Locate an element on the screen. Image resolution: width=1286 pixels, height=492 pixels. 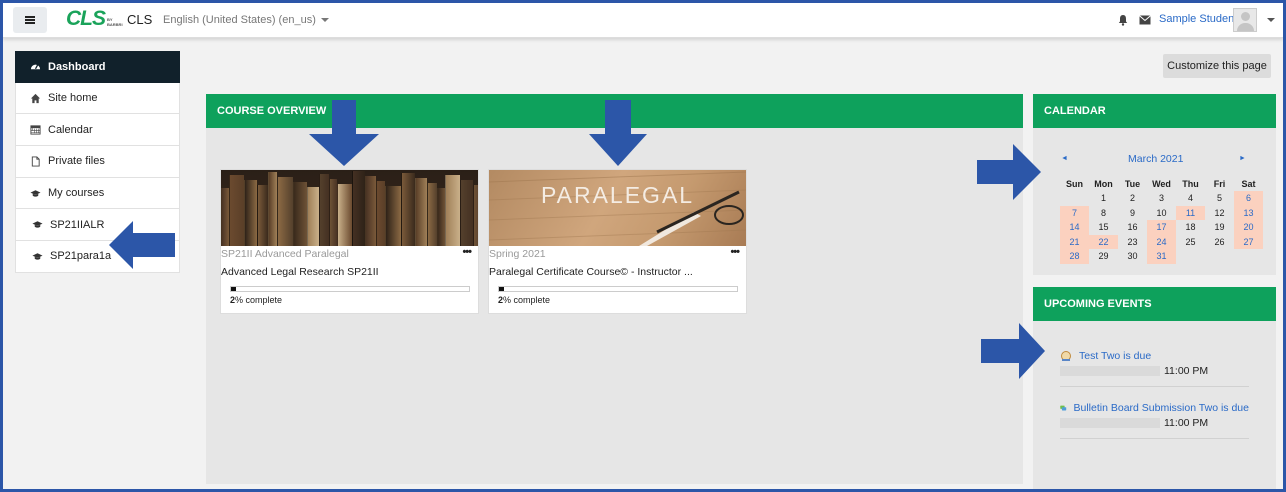
forum-icon is located at coordinates (1063, 408).